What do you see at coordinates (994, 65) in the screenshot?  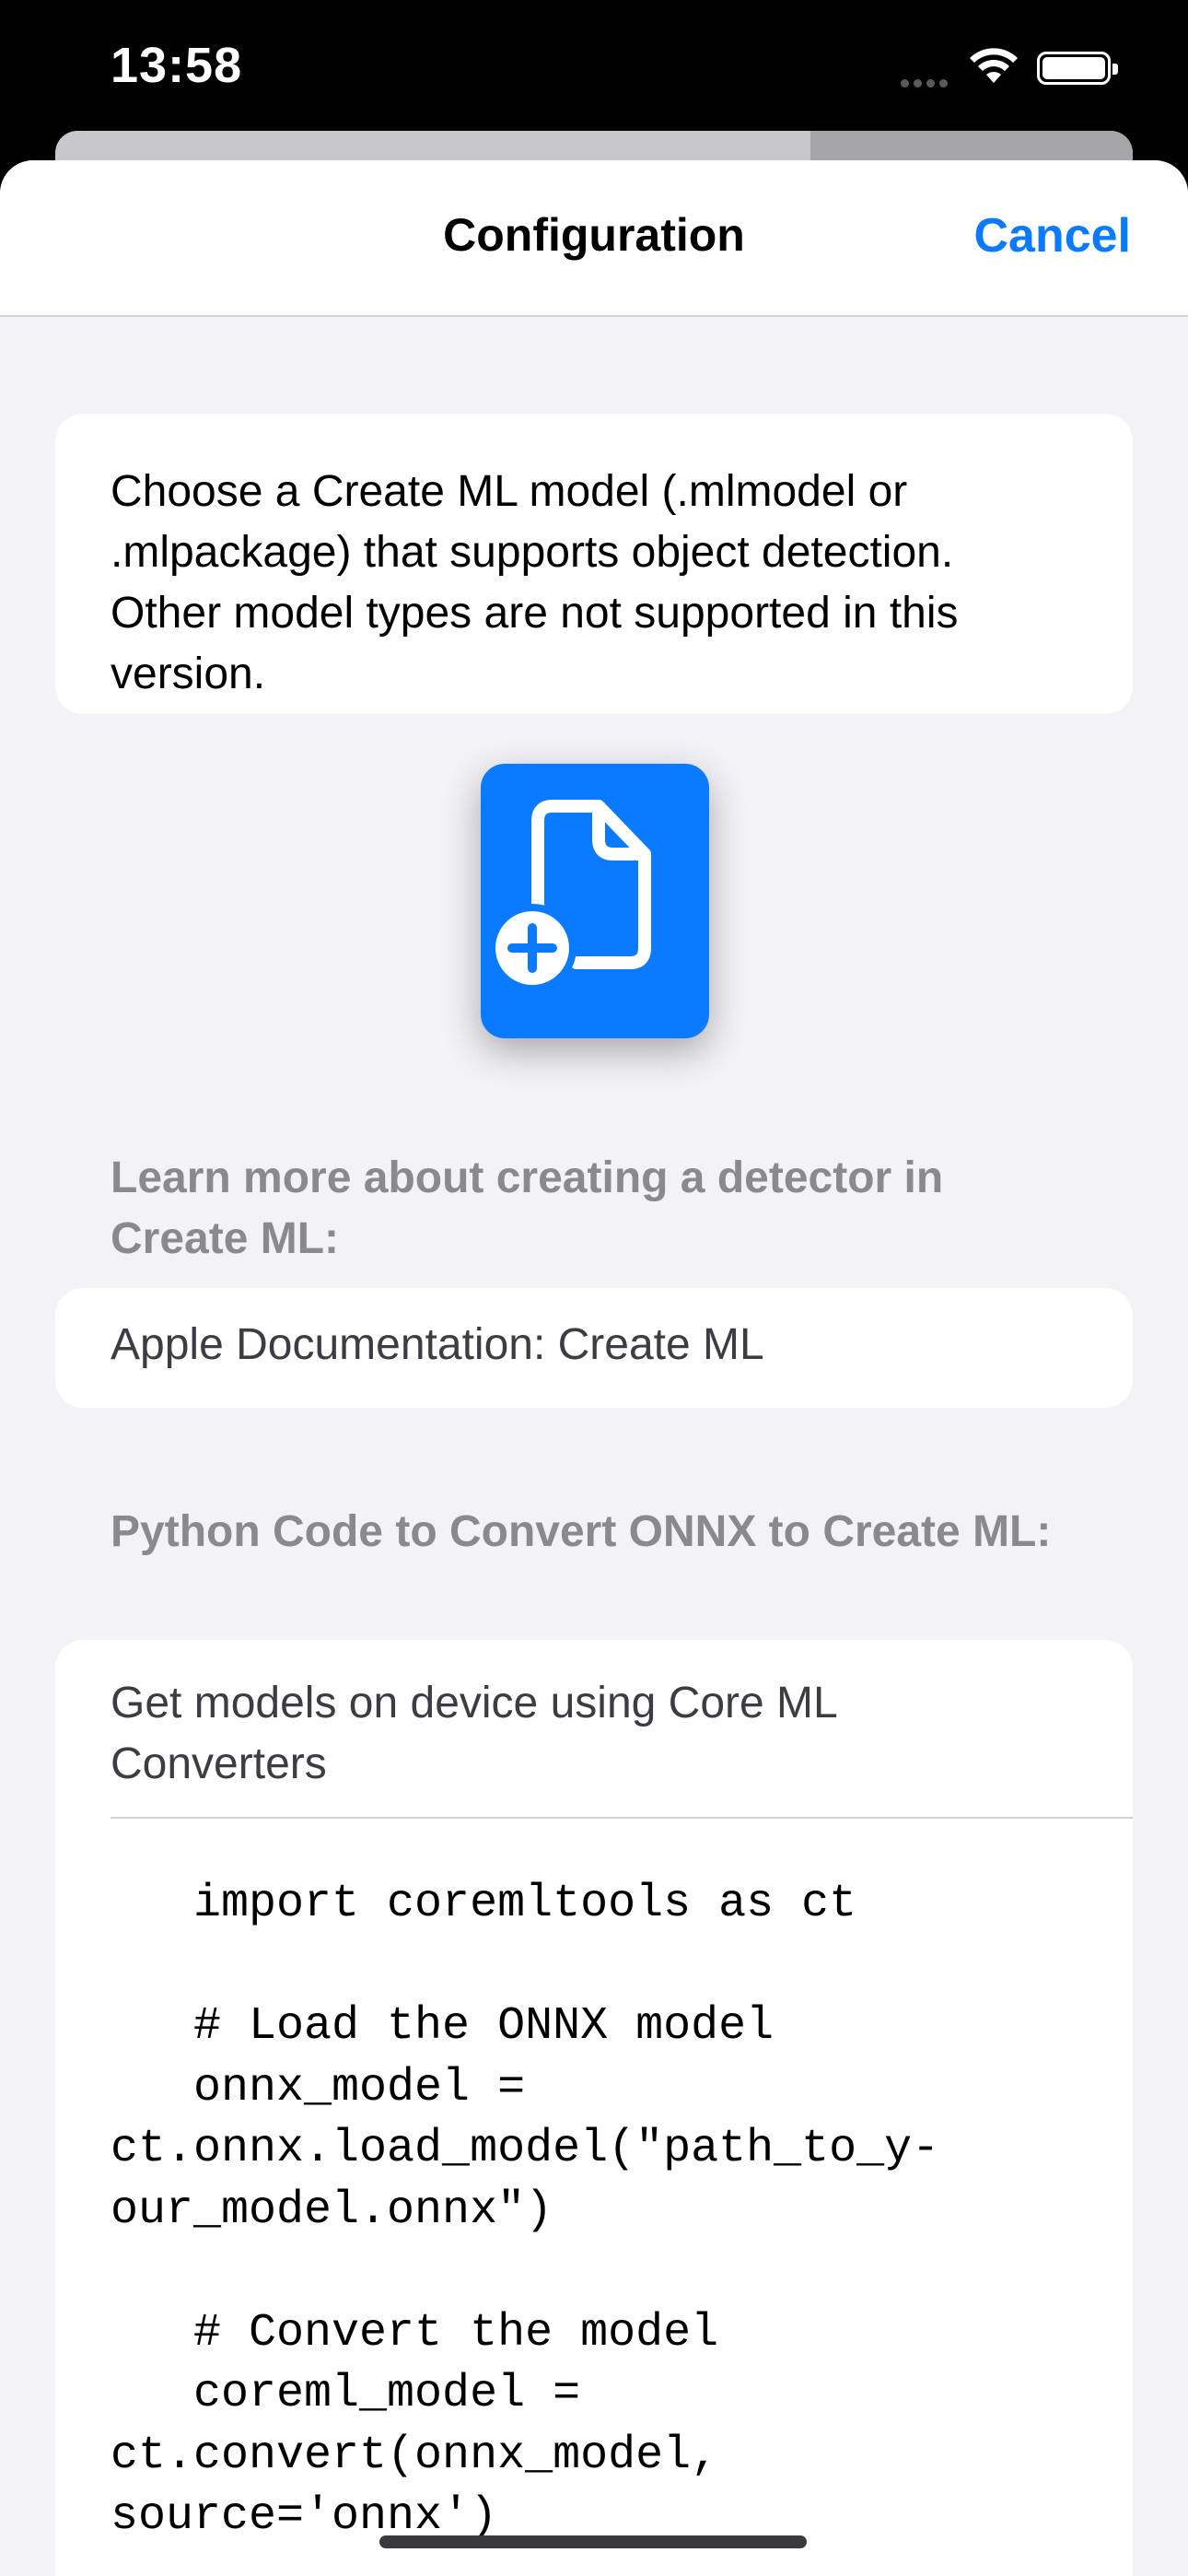 I see `wifi-icon` at bounding box center [994, 65].